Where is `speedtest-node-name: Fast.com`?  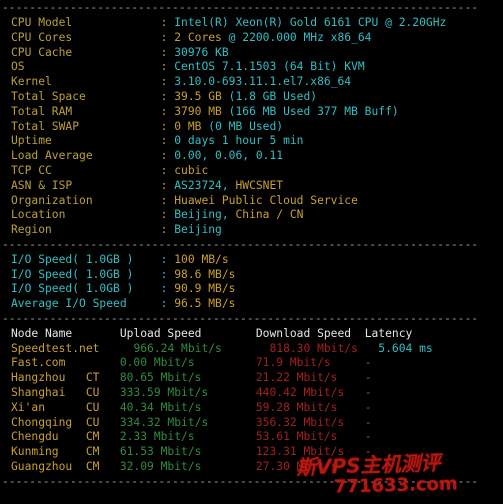 speedtest-node-name: Fast.com is located at coordinates (65, 363).